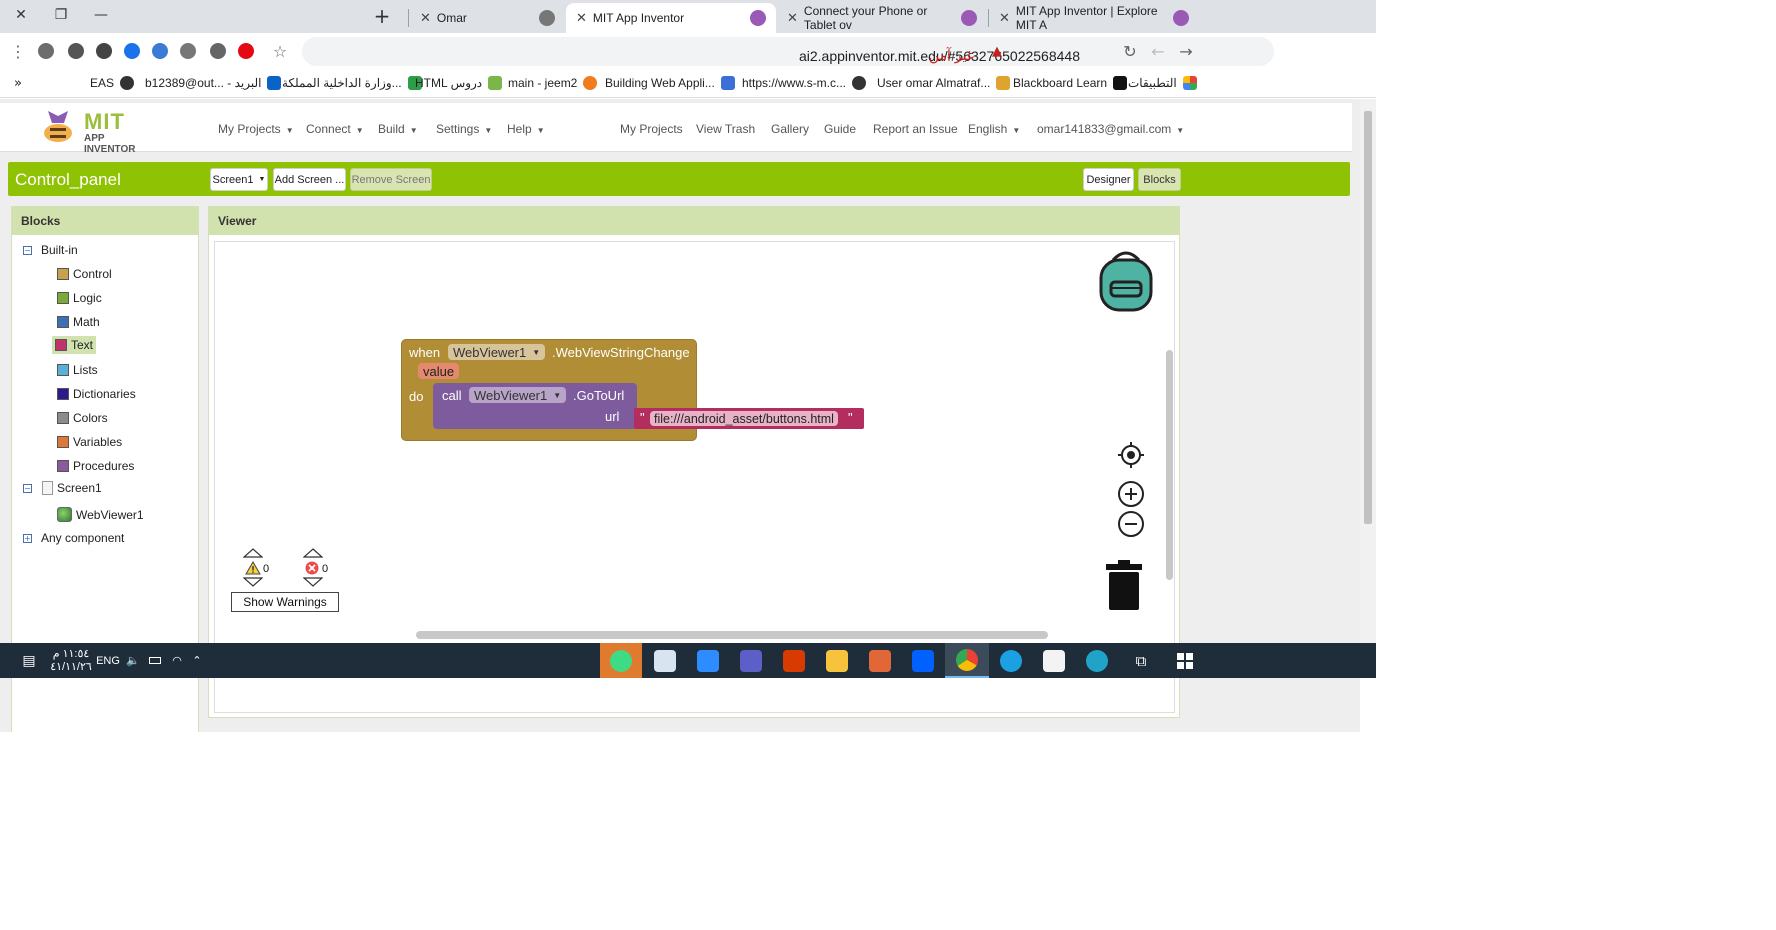 The height and width of the screenshot is (930, 1776). Describe the element at coordinates (27, 538) in the screenshot. I see `expand-icon: +` at that location.